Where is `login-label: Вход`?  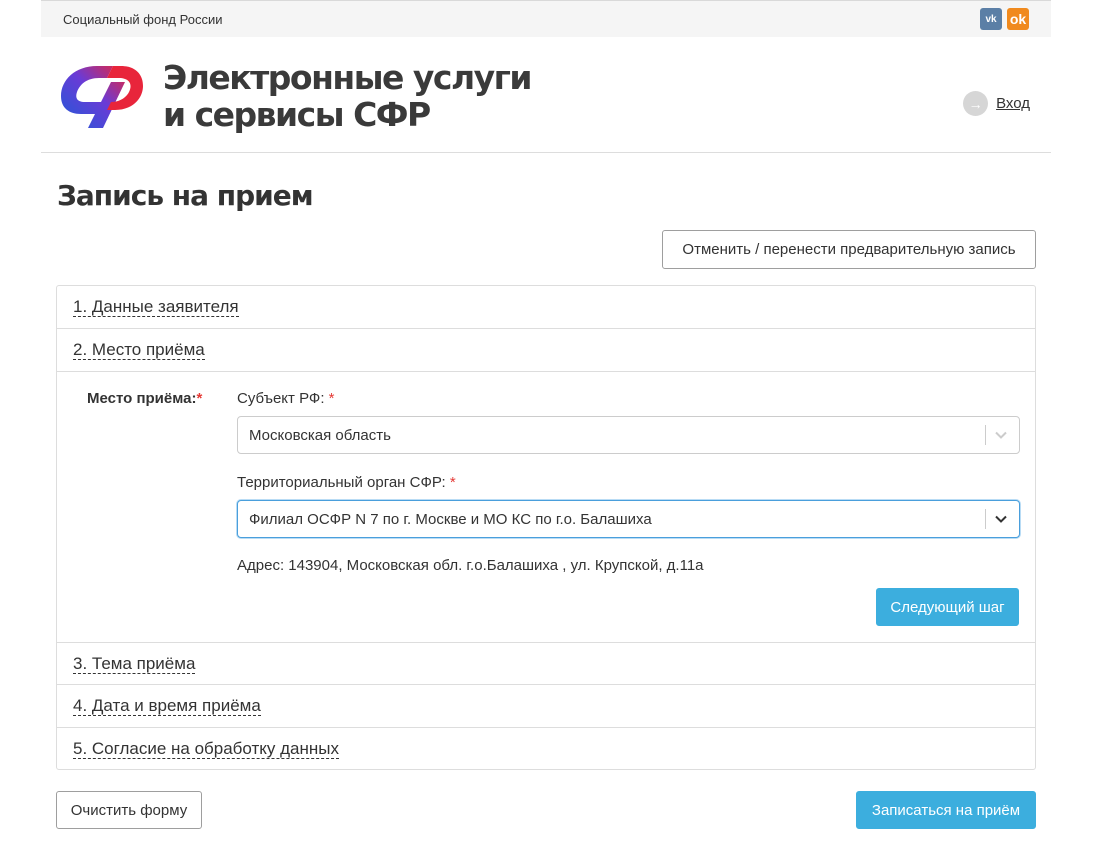
login-label: Вход is located at coordinates (1013, 103).